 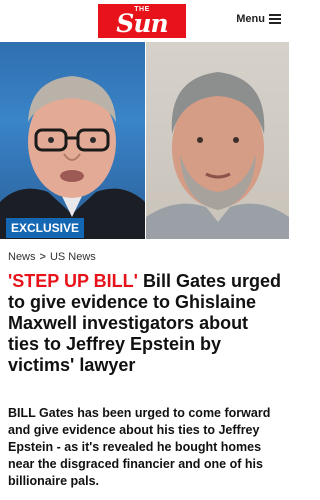 What do you see at coordinates (45, 228) in the screenshot?
I see `exclusive-badge: EXCLUSIVE` at bounding box center [45, 228].